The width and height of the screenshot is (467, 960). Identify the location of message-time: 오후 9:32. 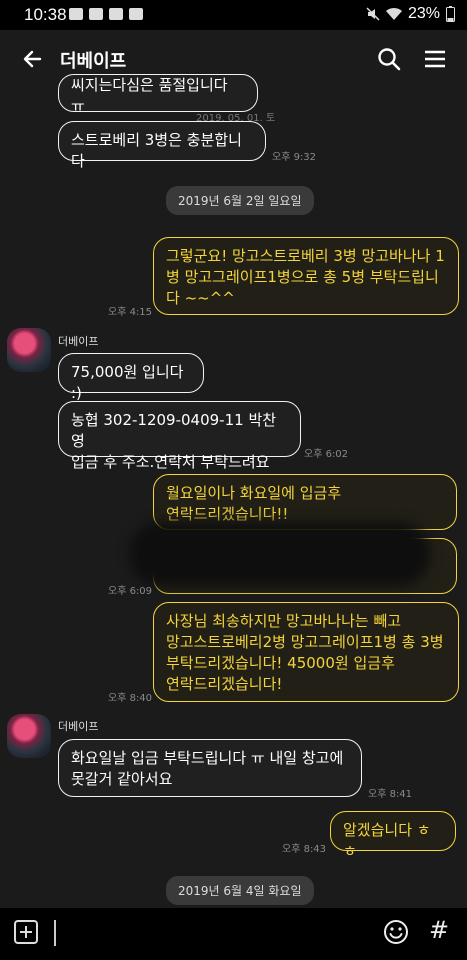
(294, 157).